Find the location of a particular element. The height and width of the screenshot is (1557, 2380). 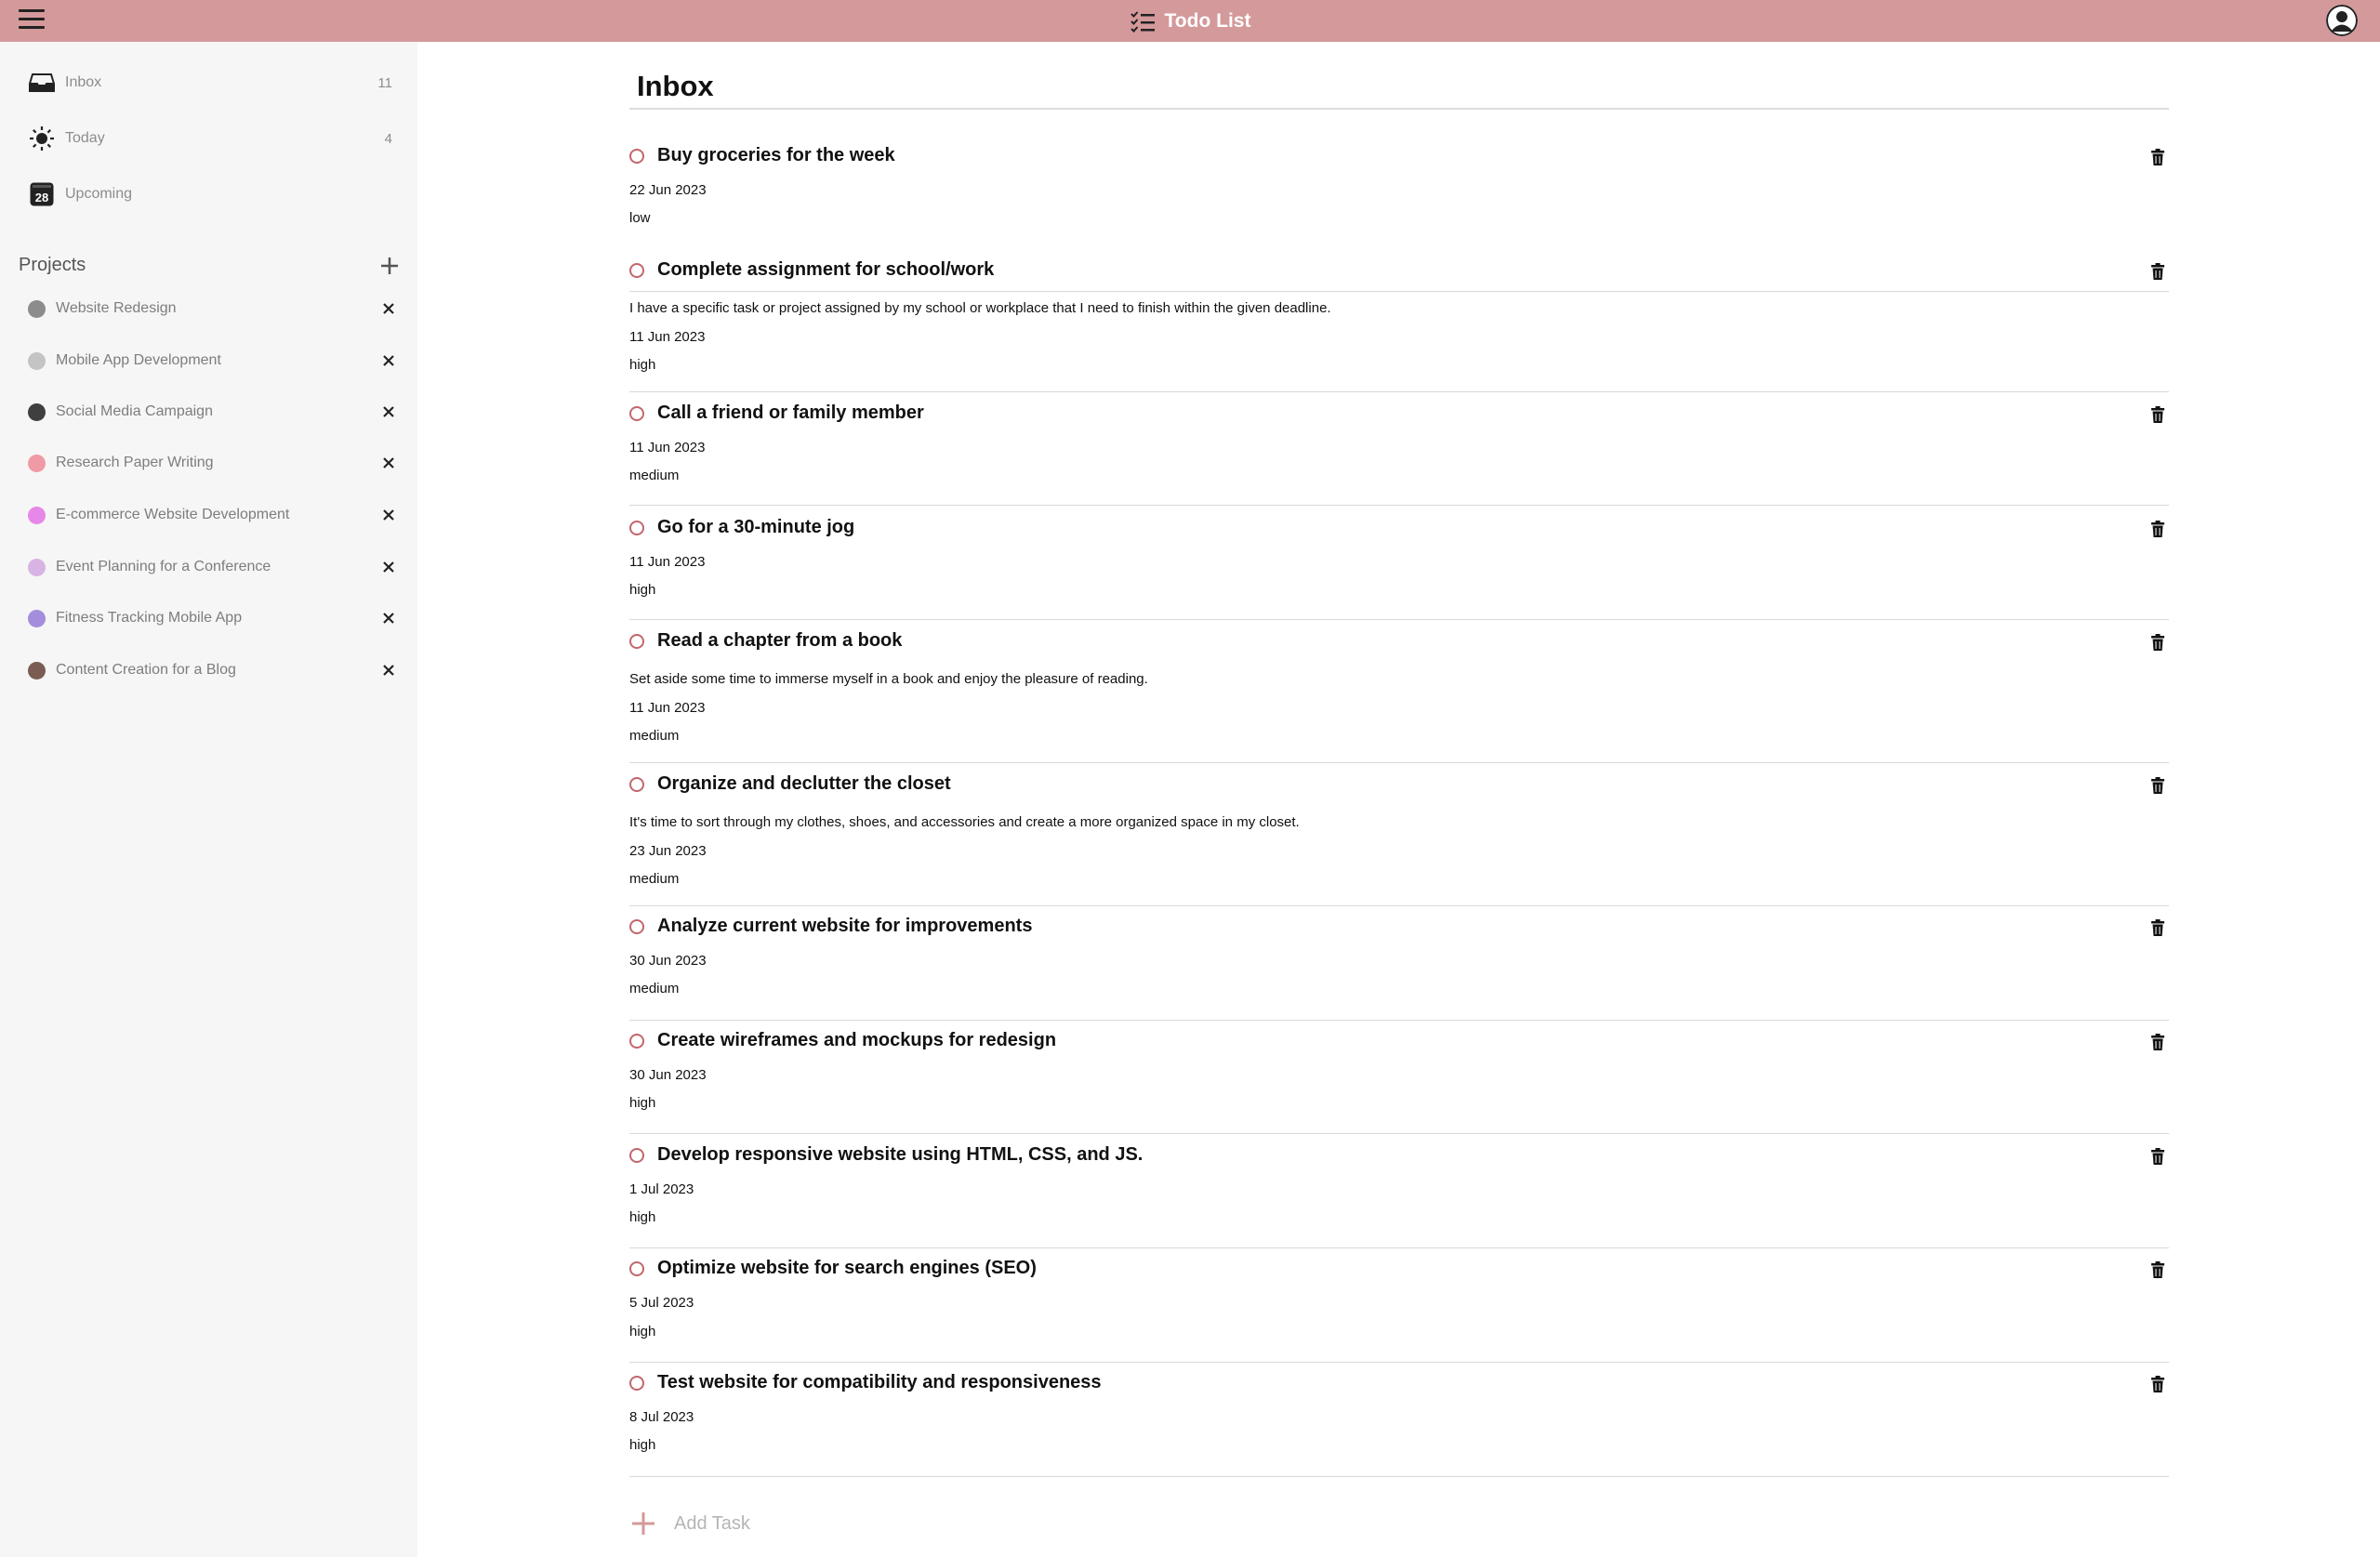

project-item: Social Media Campaign is located at coordinates (213, 412).